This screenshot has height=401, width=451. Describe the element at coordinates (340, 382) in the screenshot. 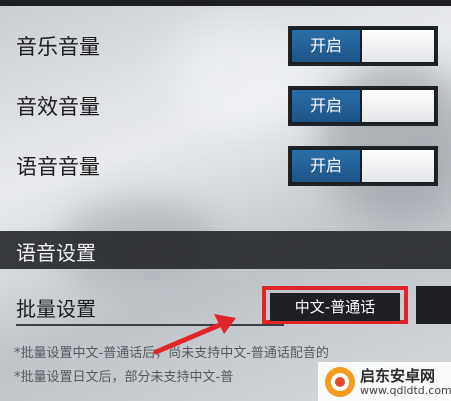

I see `watermark-logo-icon` at that location.